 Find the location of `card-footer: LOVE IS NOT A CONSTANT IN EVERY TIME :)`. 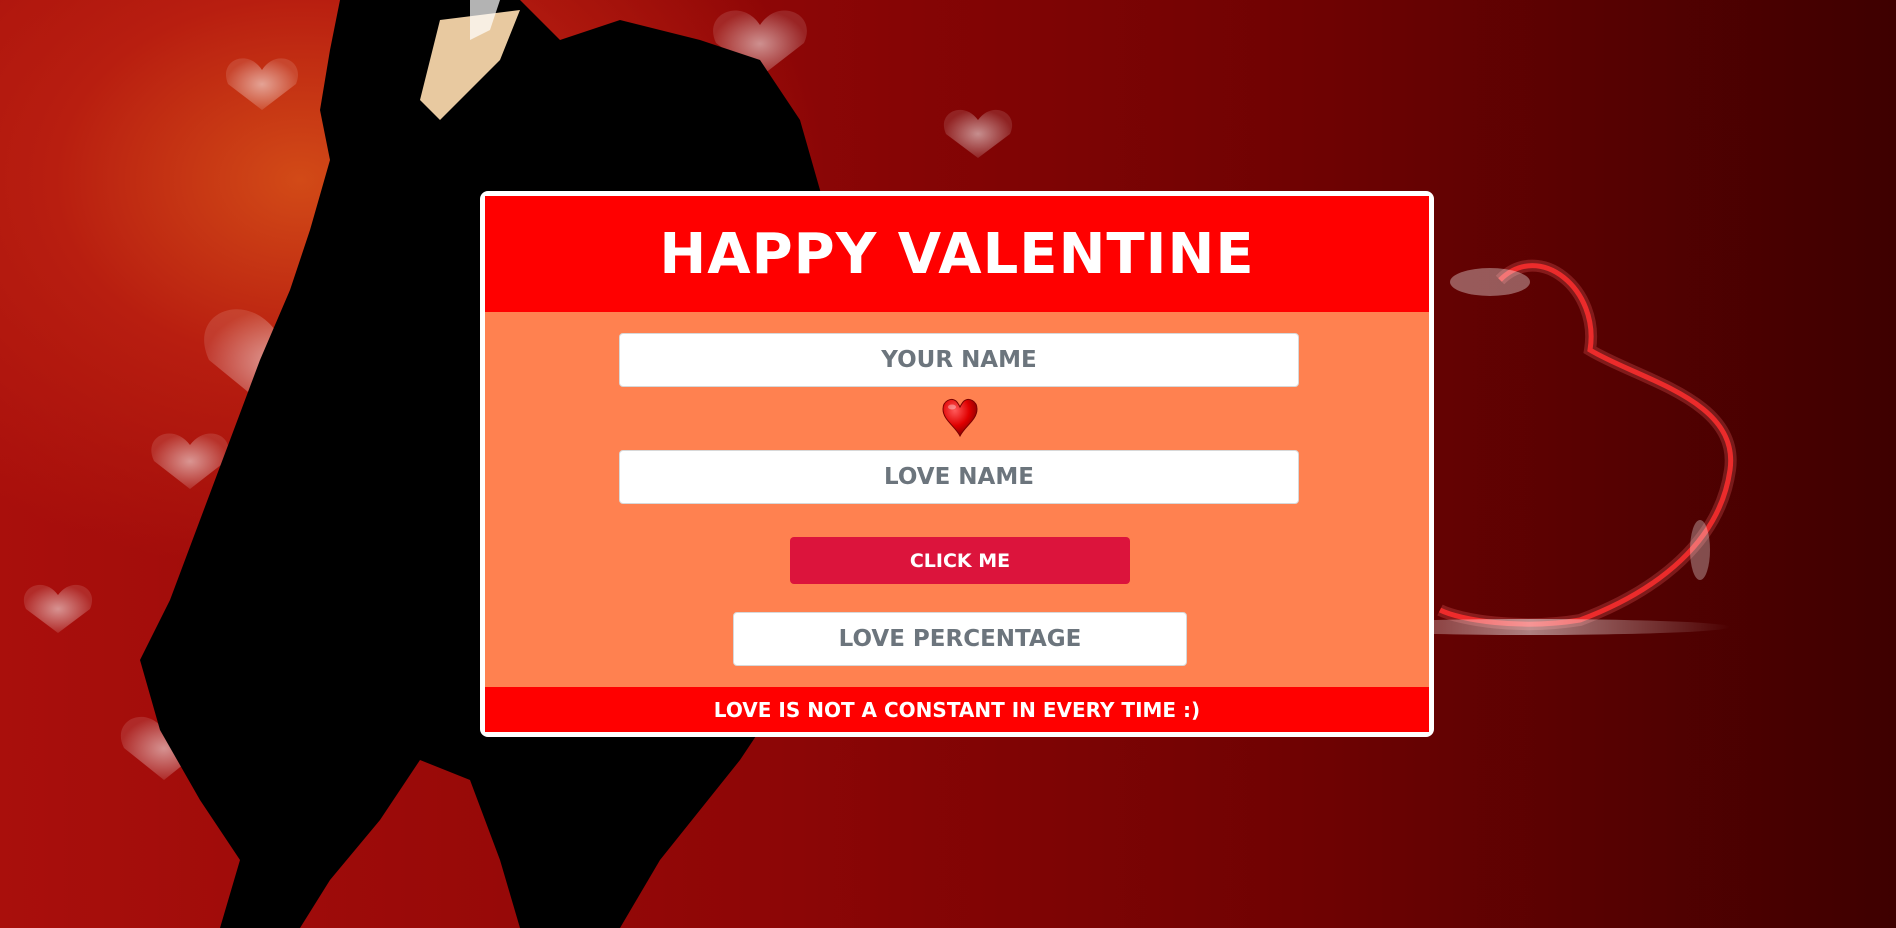

card-footer: LOVE IS NOT A CONSTANT IN EVERY TIME :) is located at coordinates (957, 709).